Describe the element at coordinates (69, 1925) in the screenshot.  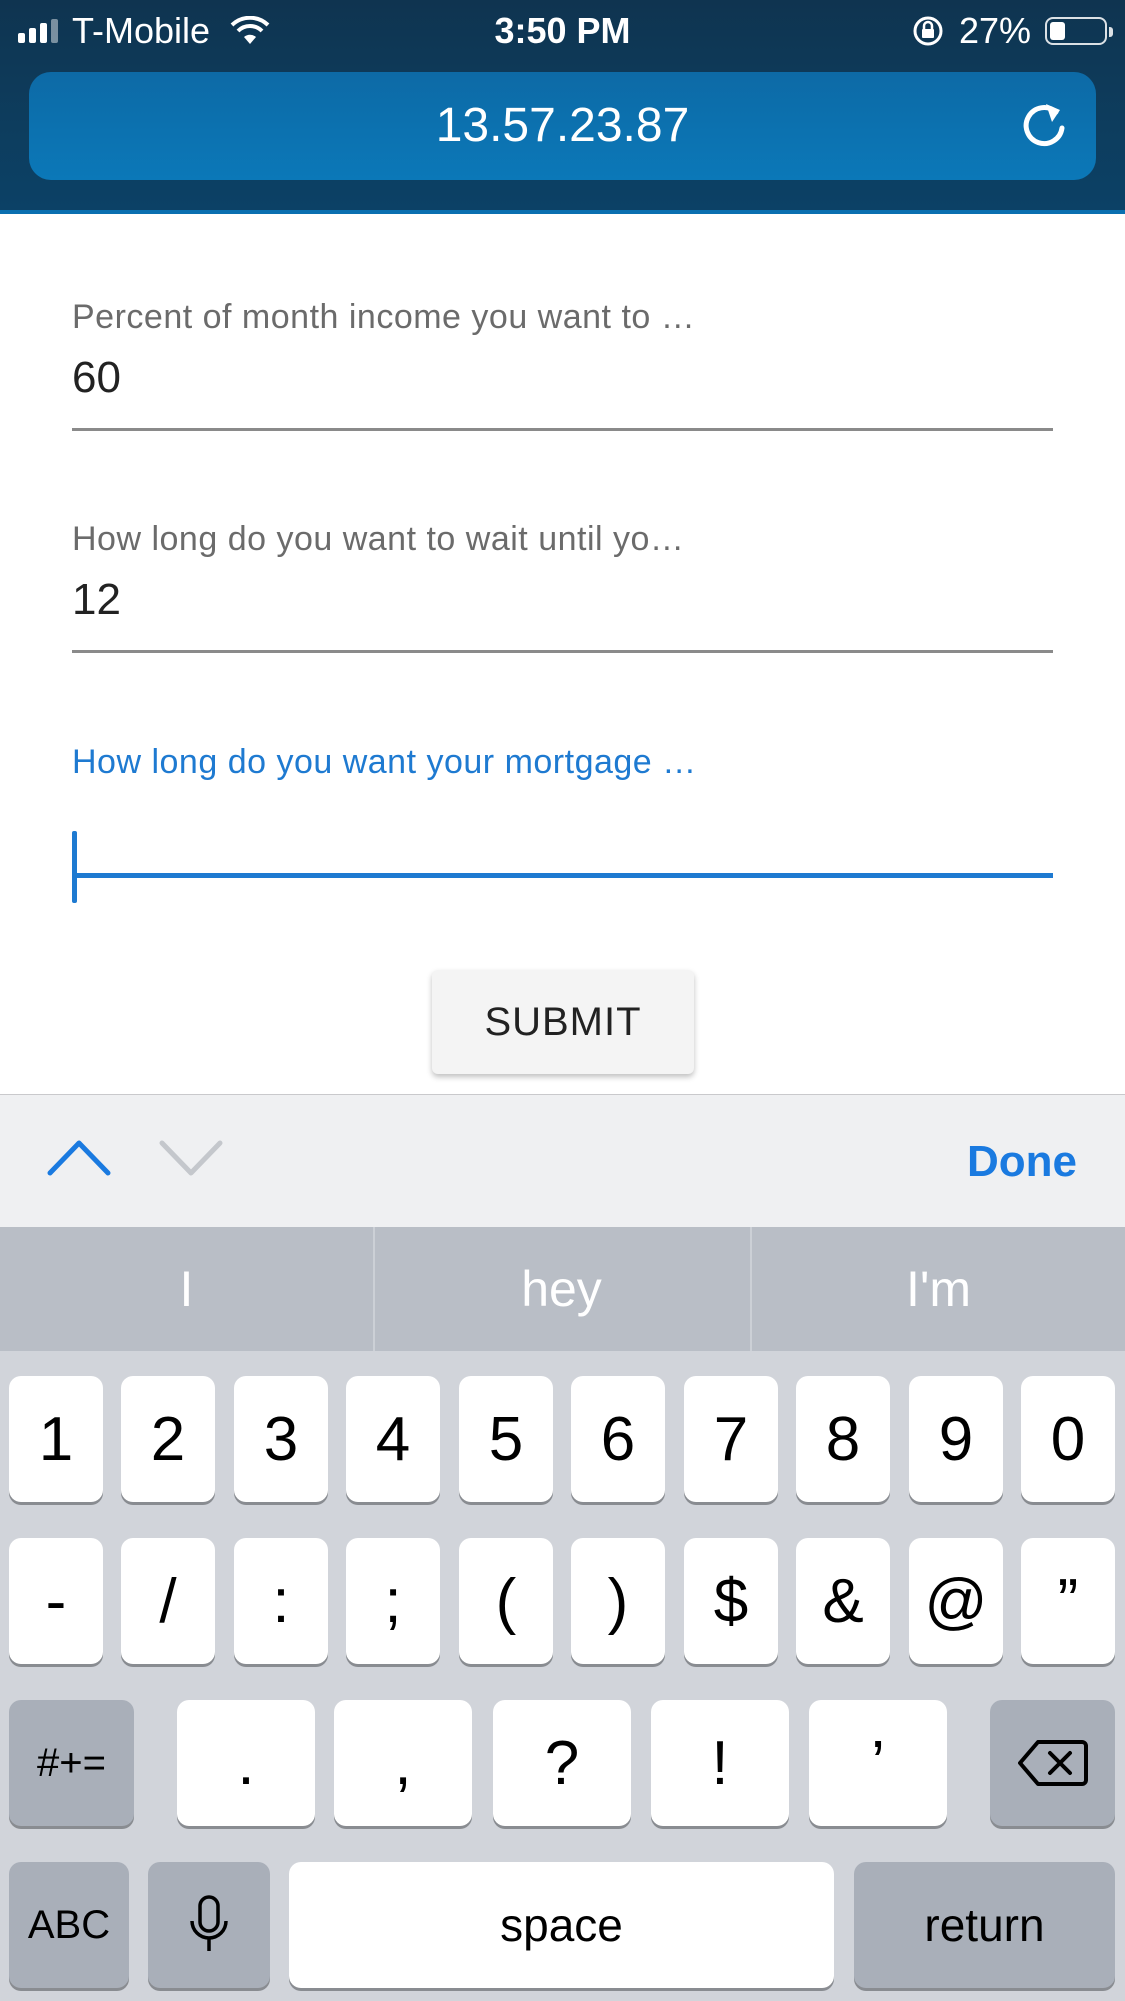
I see `abc-key: ABC` at that location.